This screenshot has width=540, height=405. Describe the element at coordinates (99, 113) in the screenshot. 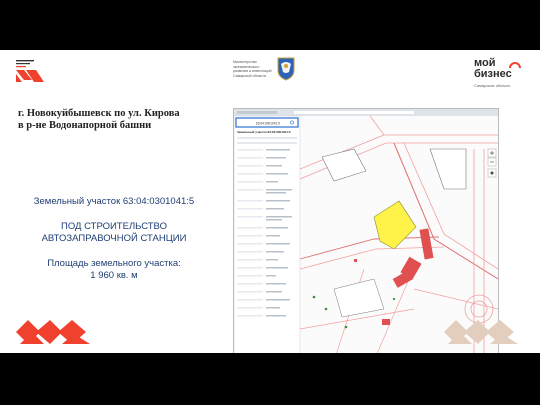

I see `heading-line1: г. Новокуйбышевск по ул. Кирова` at that location.